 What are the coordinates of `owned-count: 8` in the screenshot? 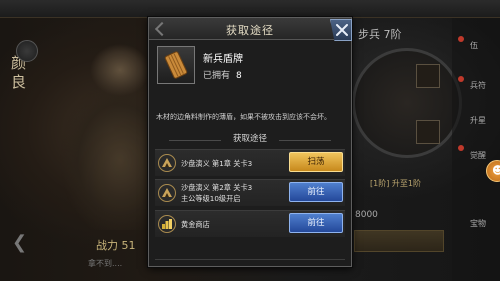 It's located at (239, 76).